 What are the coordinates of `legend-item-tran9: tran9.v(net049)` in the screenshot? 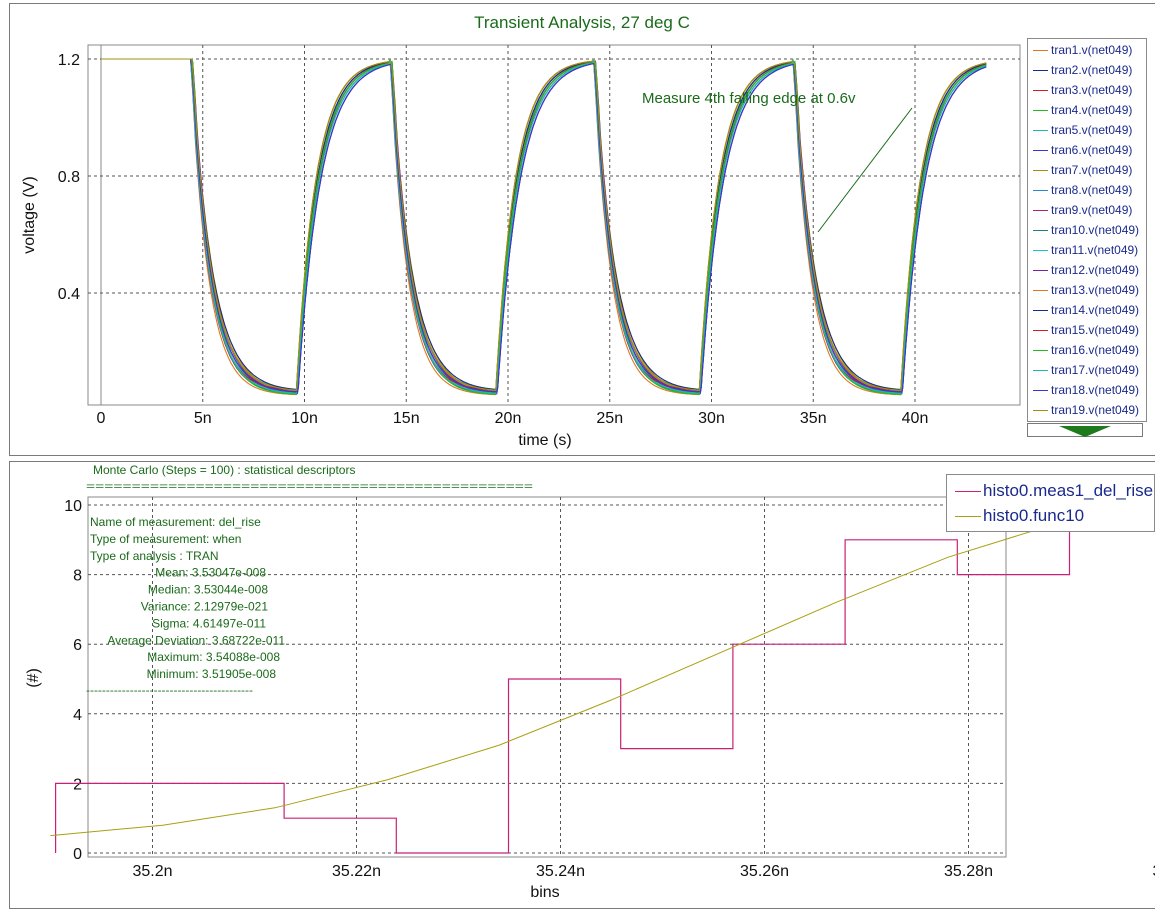 It's located at (1087, 211).